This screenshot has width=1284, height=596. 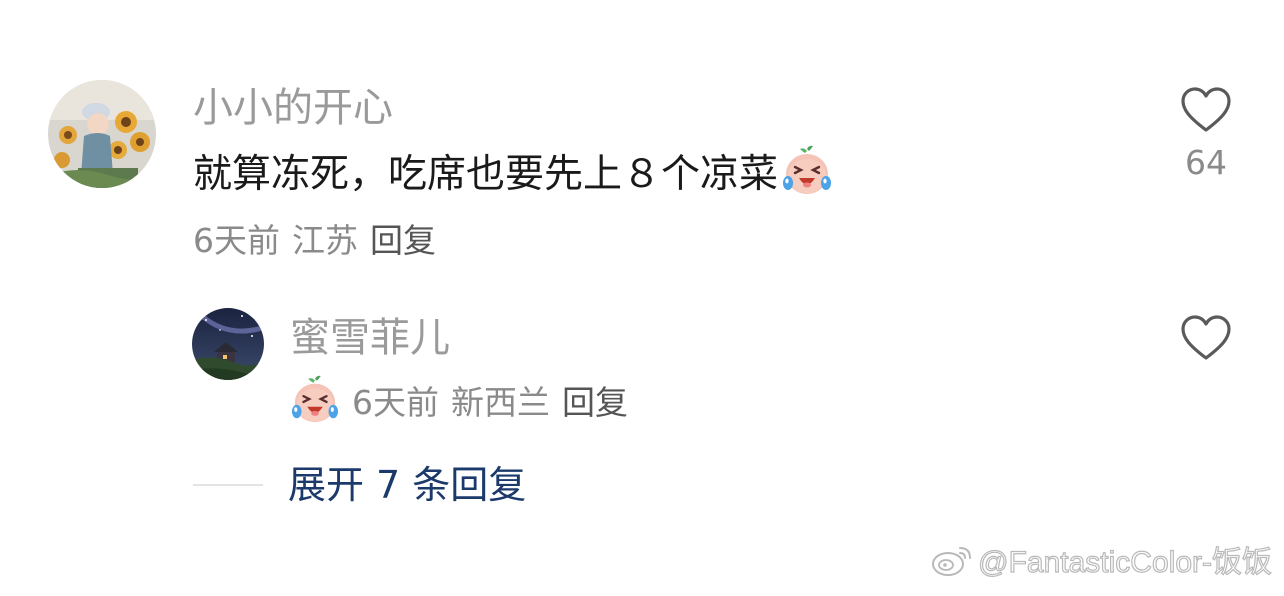 I want to click on expand-prefix: 展开, so click(x=326, y=485).